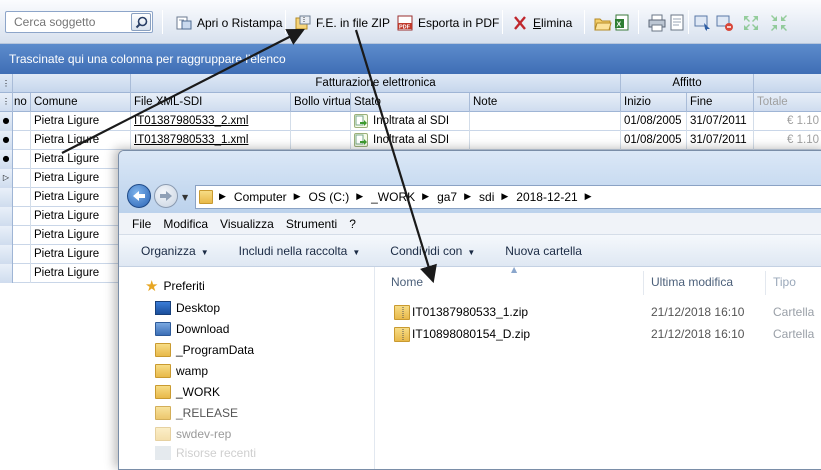  What do you see at coordinates (247, 224) in the screenshot?
I see `menu-visualizza: Visualizza` at bounding box center [247, 224].